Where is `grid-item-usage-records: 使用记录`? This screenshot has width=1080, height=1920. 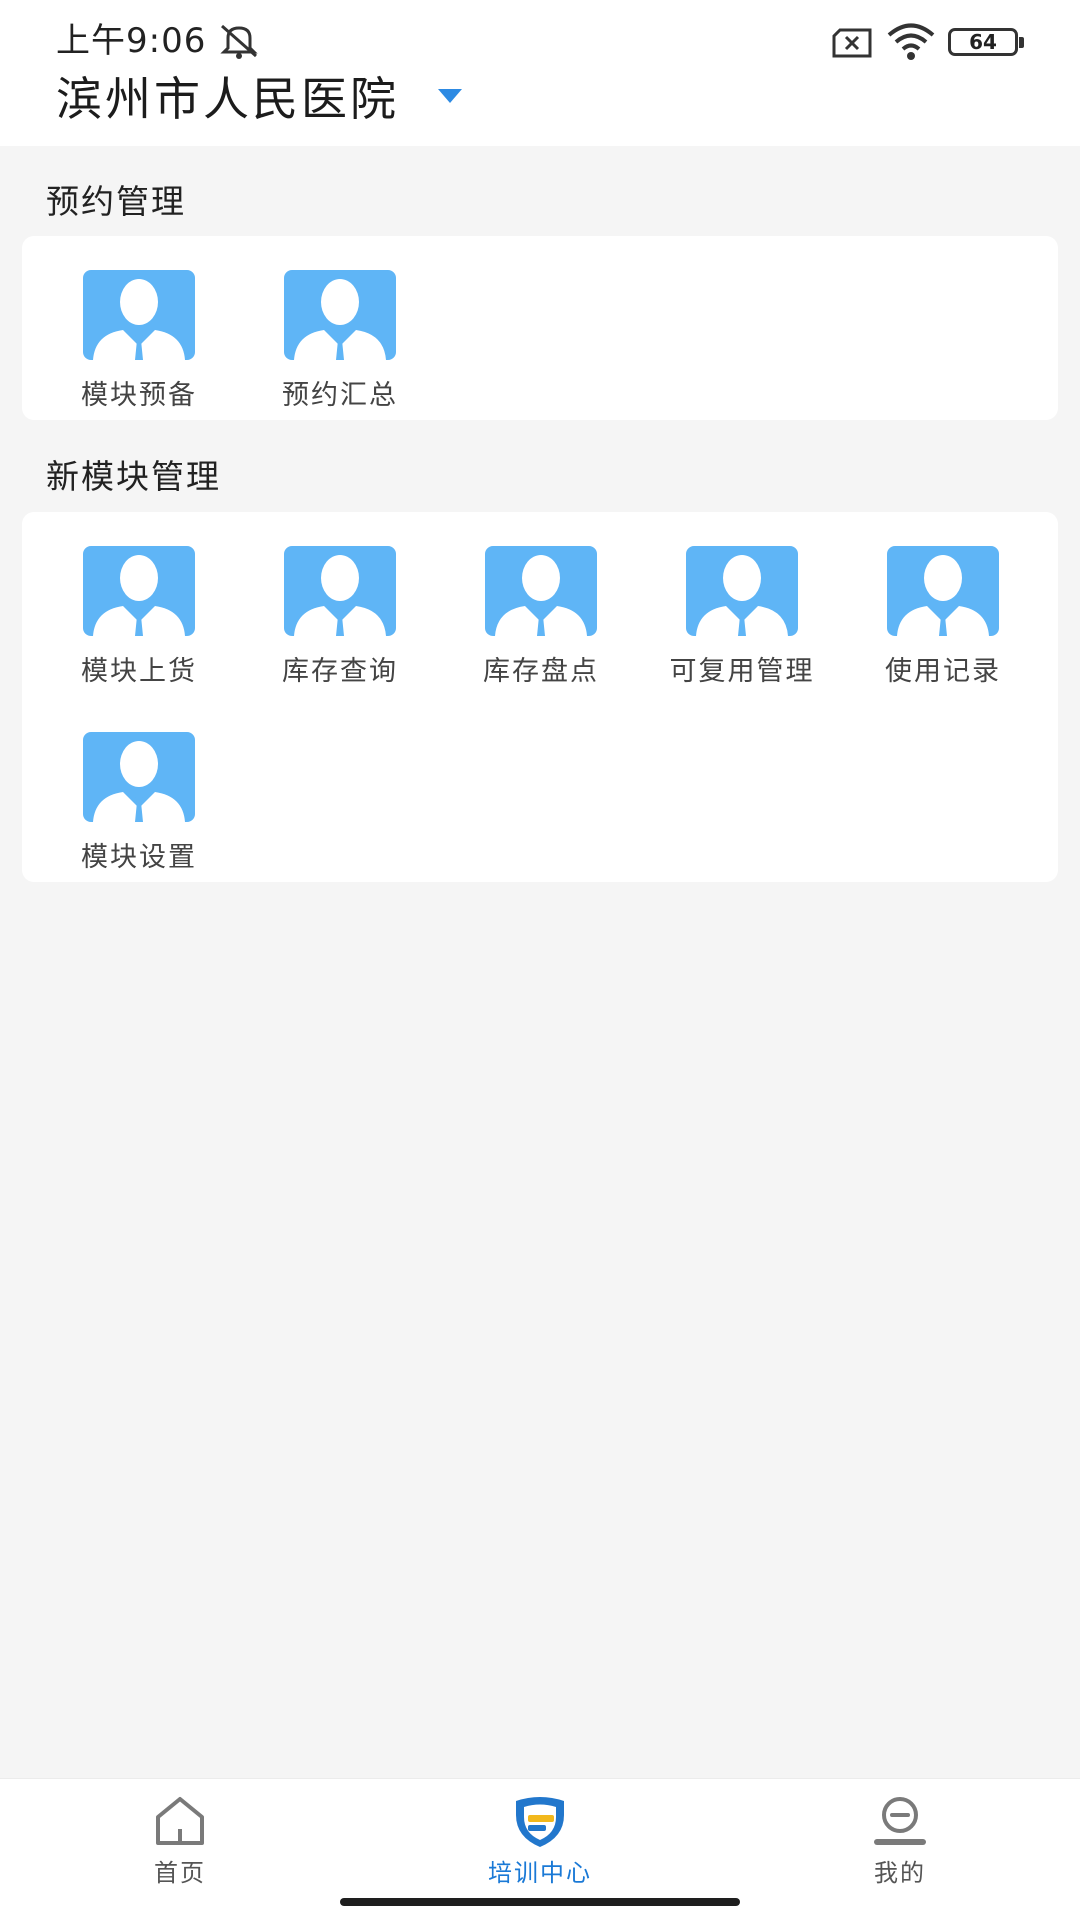 grid-item-usage-records: 使用记录 is located at coordinates (943, 621).